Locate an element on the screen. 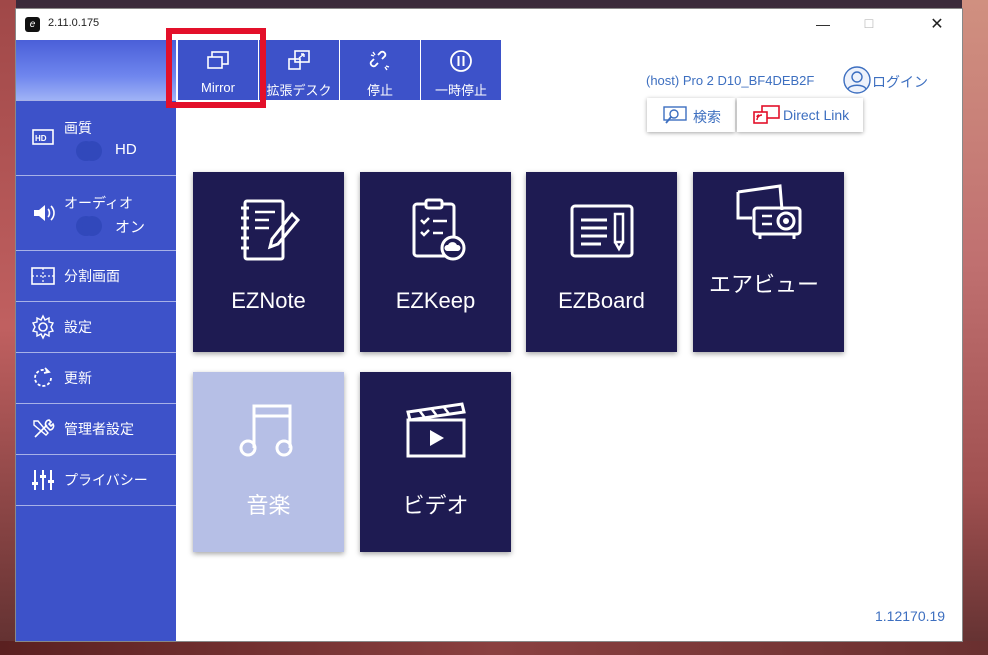 Image resolution: width=988 pixels, height=655 pixels. settings-label: 設定 is located at coordinates (78, 327).